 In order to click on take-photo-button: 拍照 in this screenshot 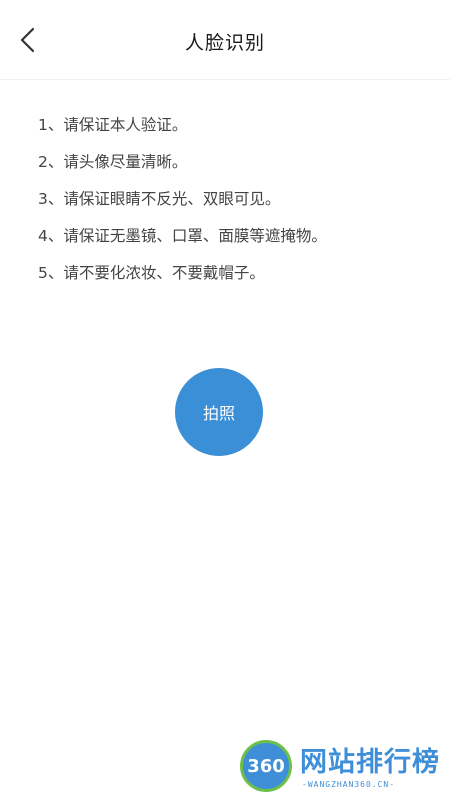, I will do `click(219, 412)`.